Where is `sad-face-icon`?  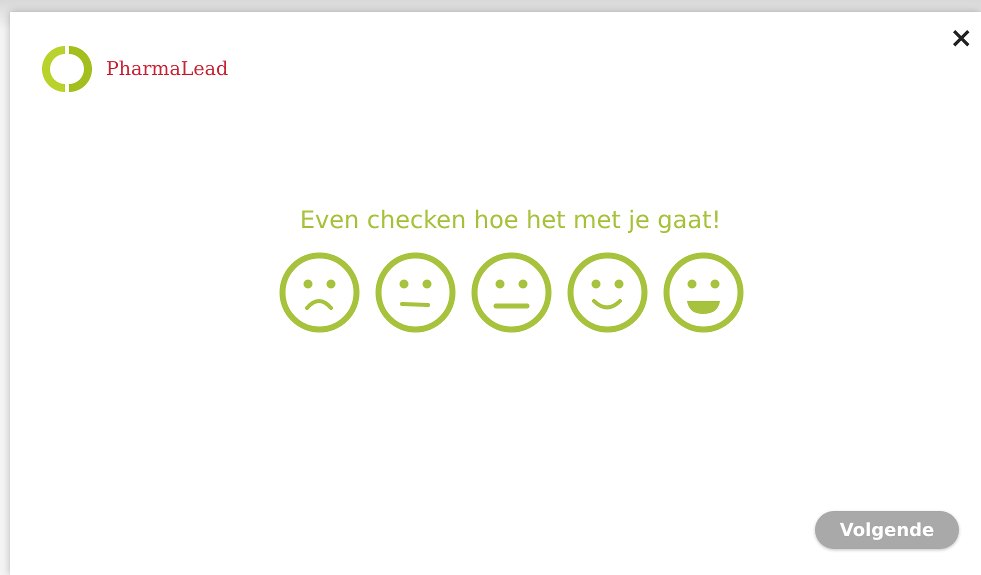 sad-face-icon is located at coordinates (319, 292).